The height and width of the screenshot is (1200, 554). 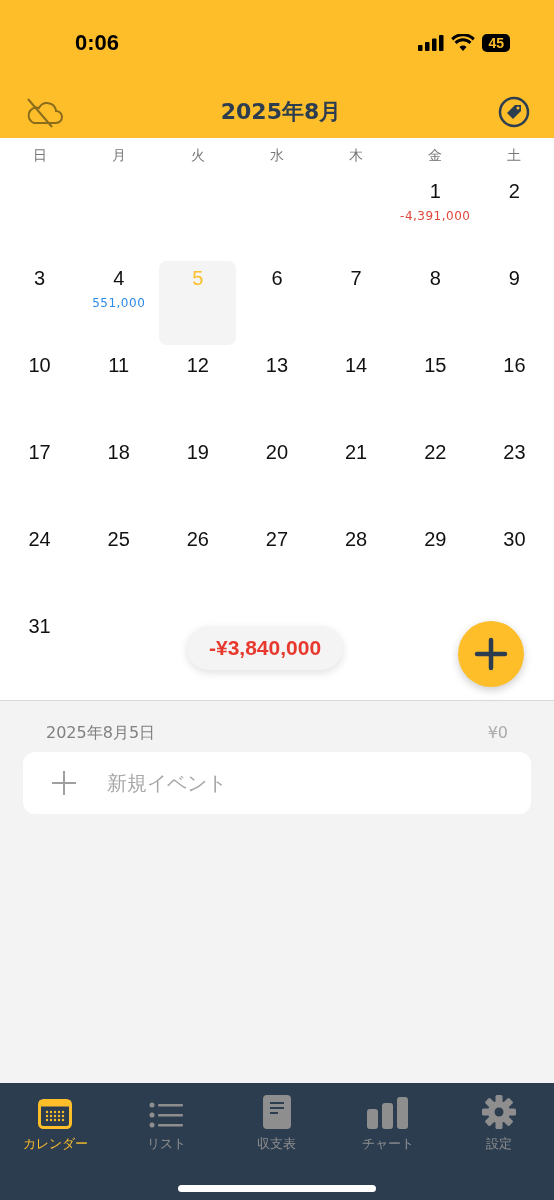 What do you see at coordinates (40, 390) in the screenshot?
I see `calendar-day: 10` at bounding box center [40, 390].